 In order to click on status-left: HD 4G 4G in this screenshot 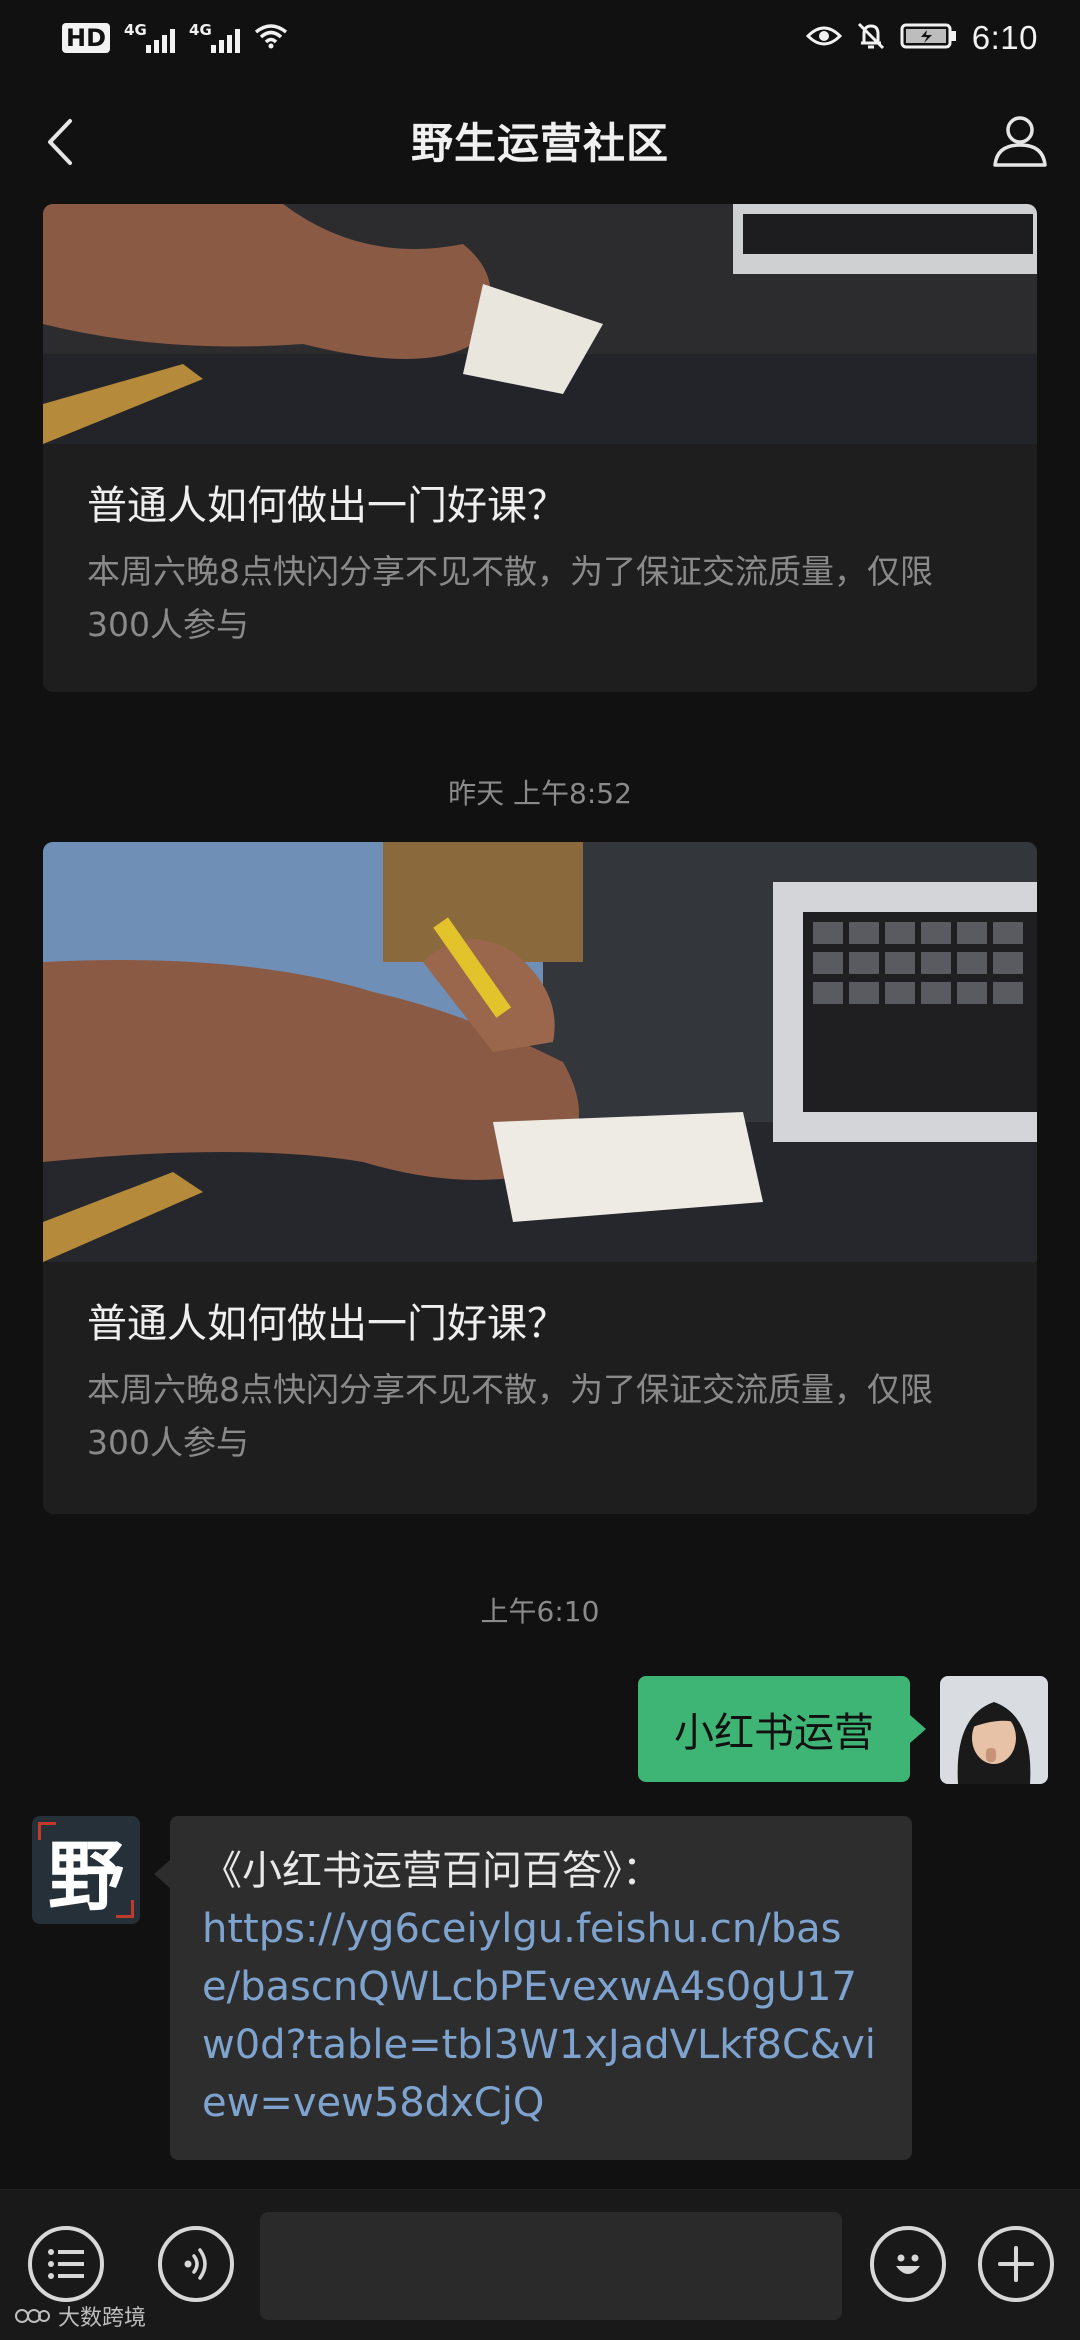, I will do `click(175, 37)`.